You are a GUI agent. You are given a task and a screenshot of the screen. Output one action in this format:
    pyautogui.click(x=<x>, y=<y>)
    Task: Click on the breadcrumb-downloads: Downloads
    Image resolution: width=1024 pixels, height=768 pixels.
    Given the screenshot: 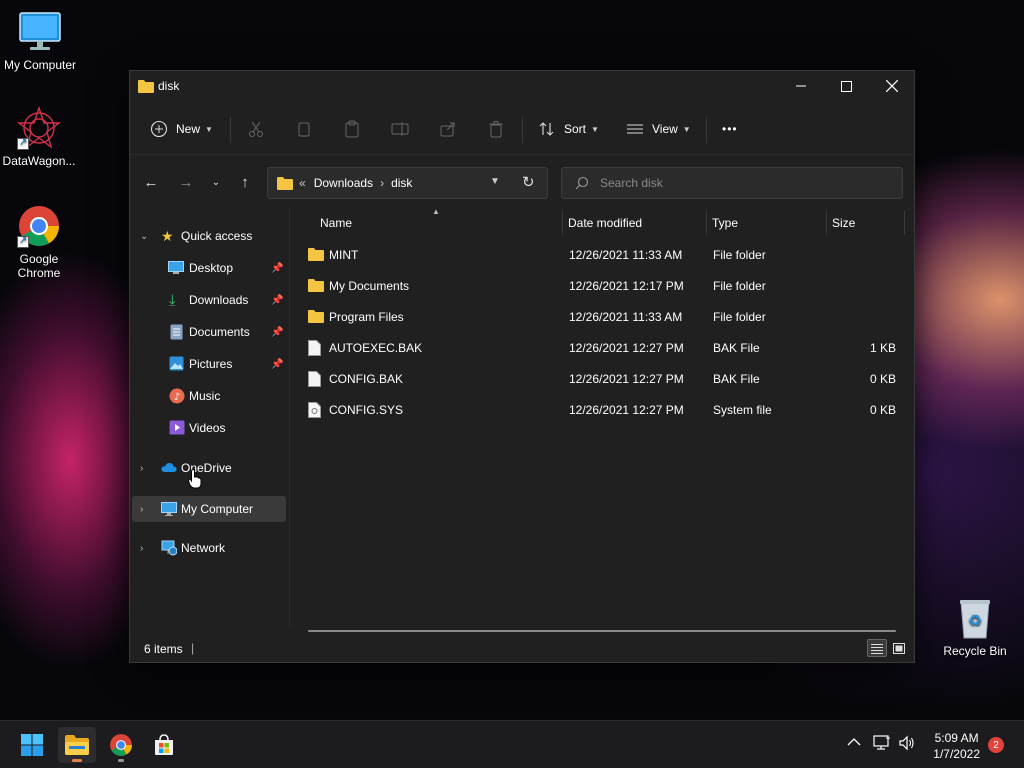 What is the action you would take?
    pyautogui.click(x=343, y=183)
    